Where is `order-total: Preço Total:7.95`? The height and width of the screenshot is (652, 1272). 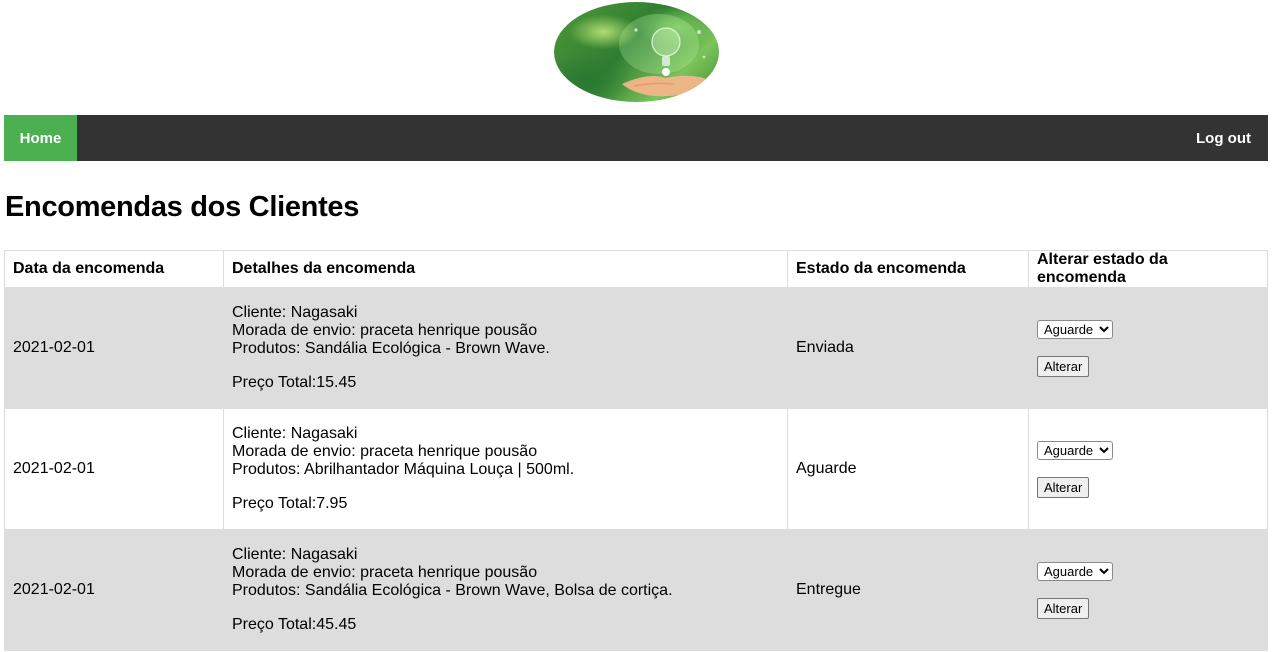
order-total: Preço Total:7.95 is located at coordinates (290, 503).